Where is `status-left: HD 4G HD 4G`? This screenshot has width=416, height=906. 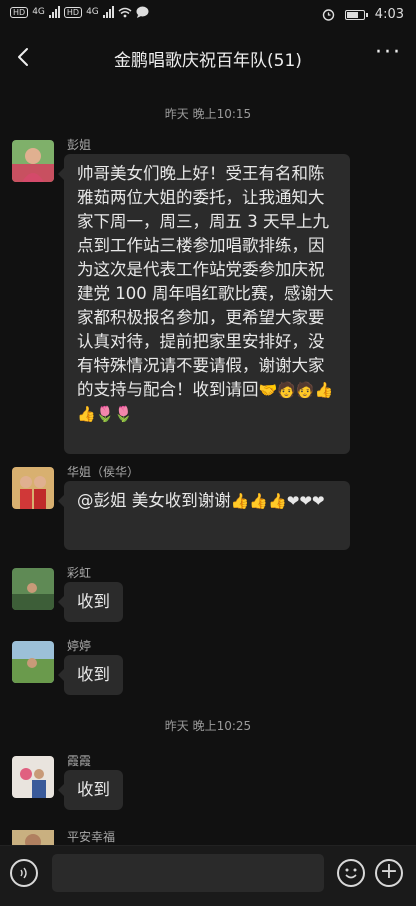
status-left: HD 4G HD 4G is located at coordinates (79, 12).